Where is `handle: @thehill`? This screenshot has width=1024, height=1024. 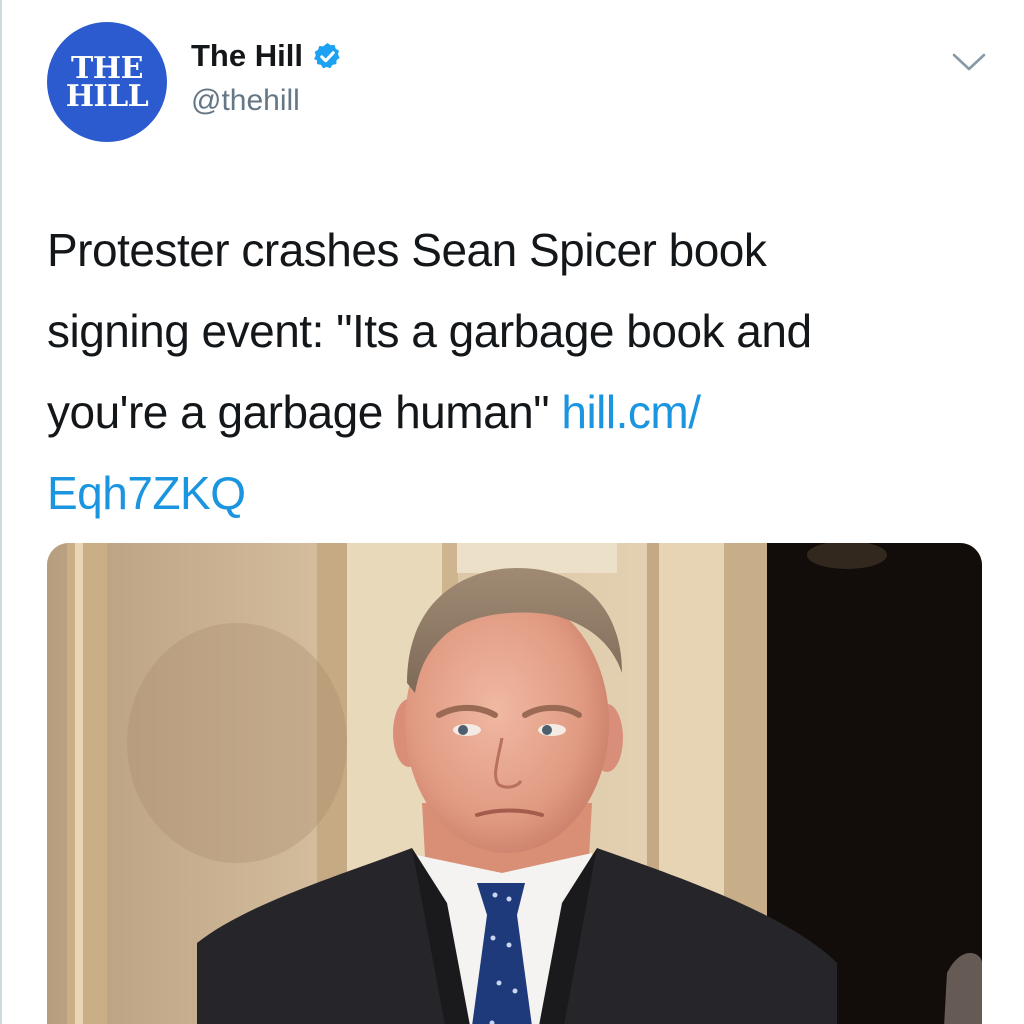 handle: @thehill is located at coordinates (245, 101).